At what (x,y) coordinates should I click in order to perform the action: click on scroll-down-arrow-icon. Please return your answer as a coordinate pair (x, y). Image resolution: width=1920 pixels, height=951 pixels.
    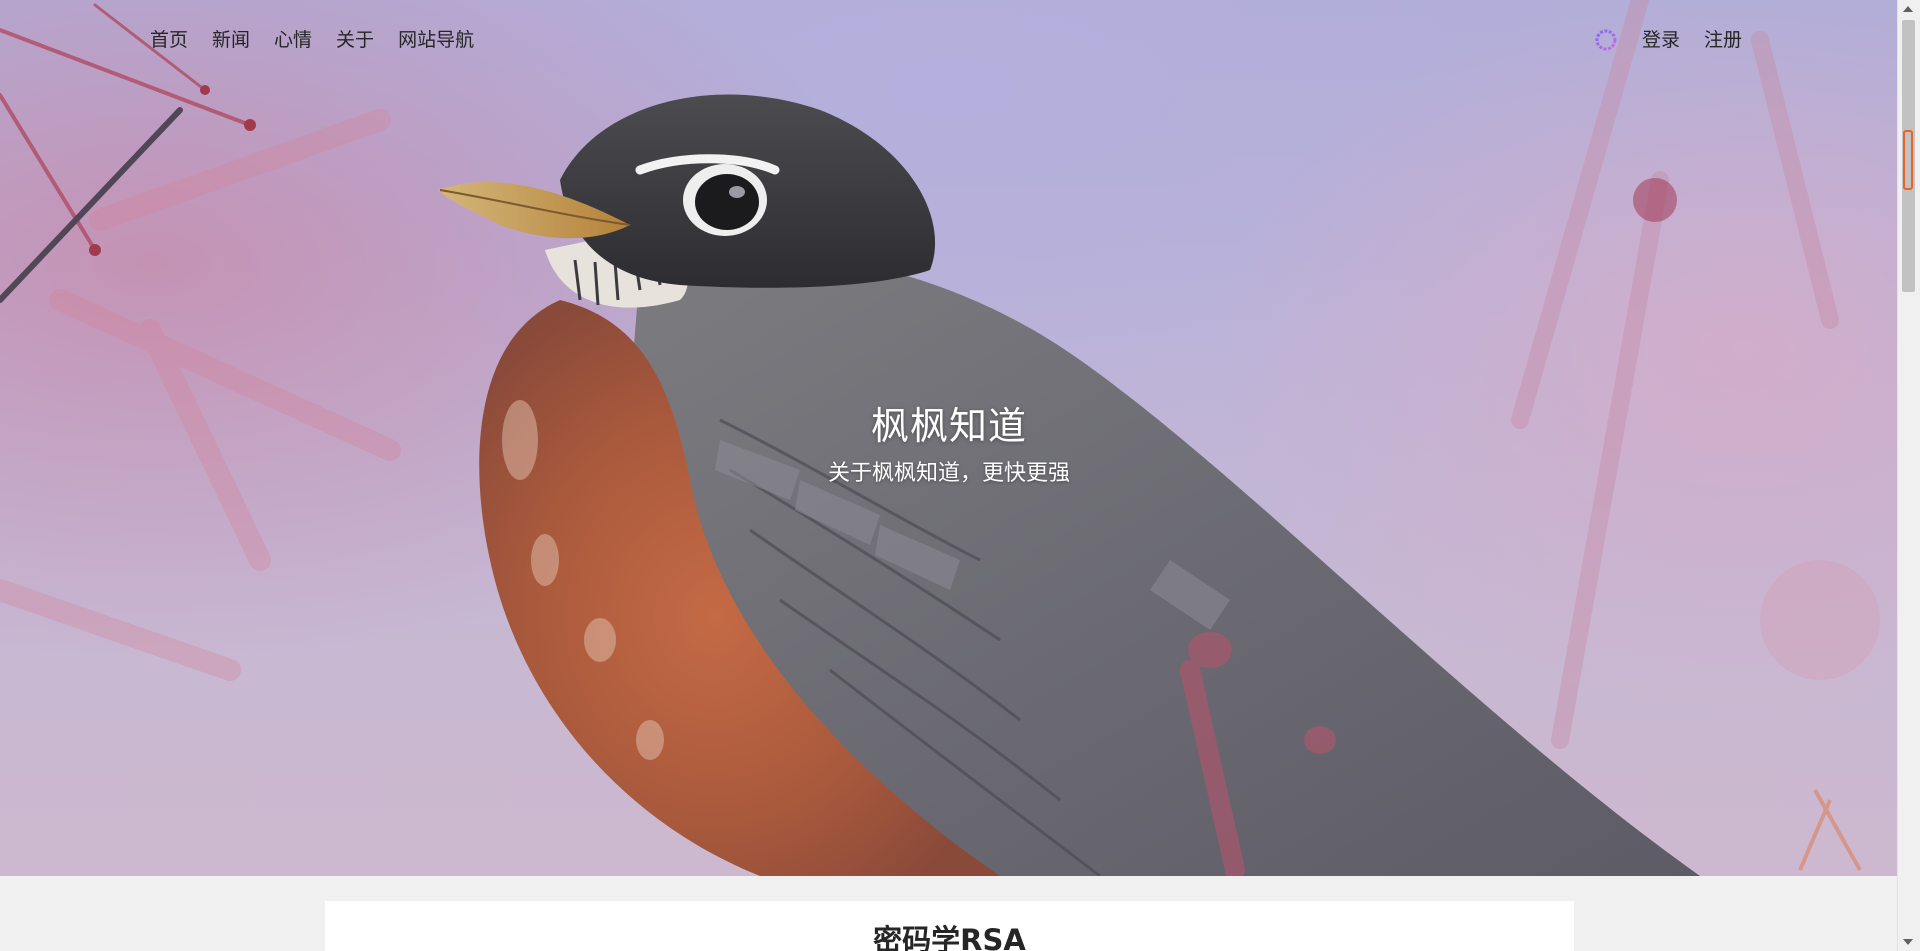
    Looking at the image, I should click on (1908, 942).